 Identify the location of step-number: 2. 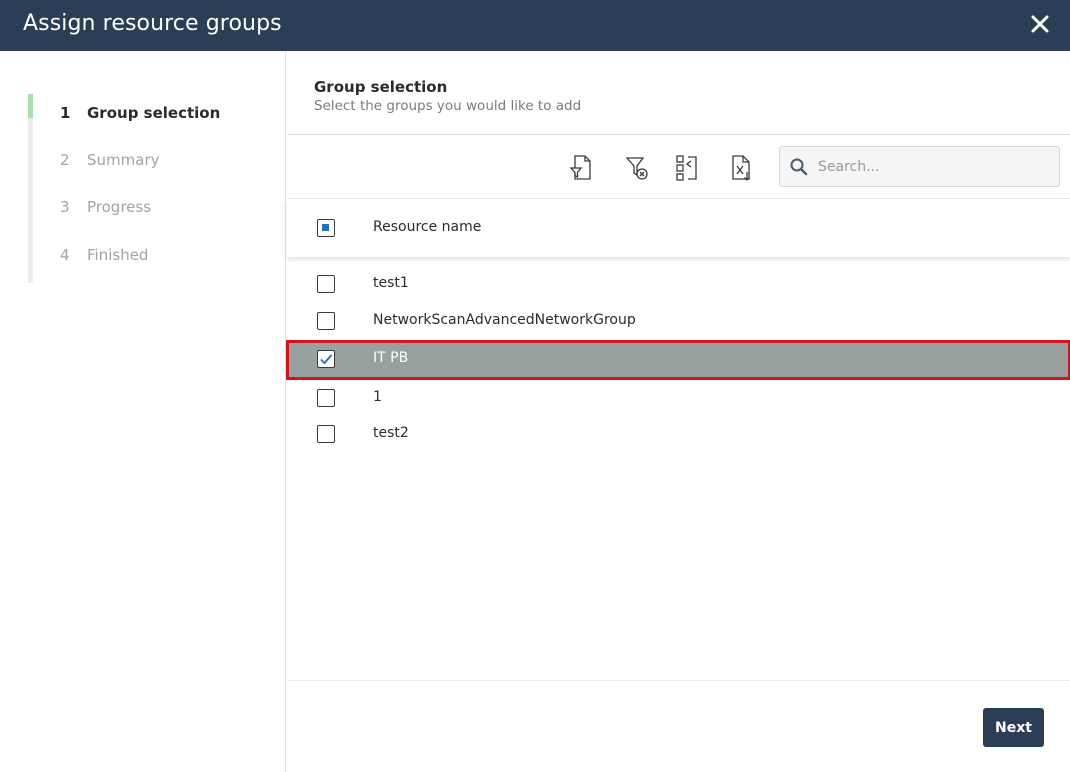
(65, 160).